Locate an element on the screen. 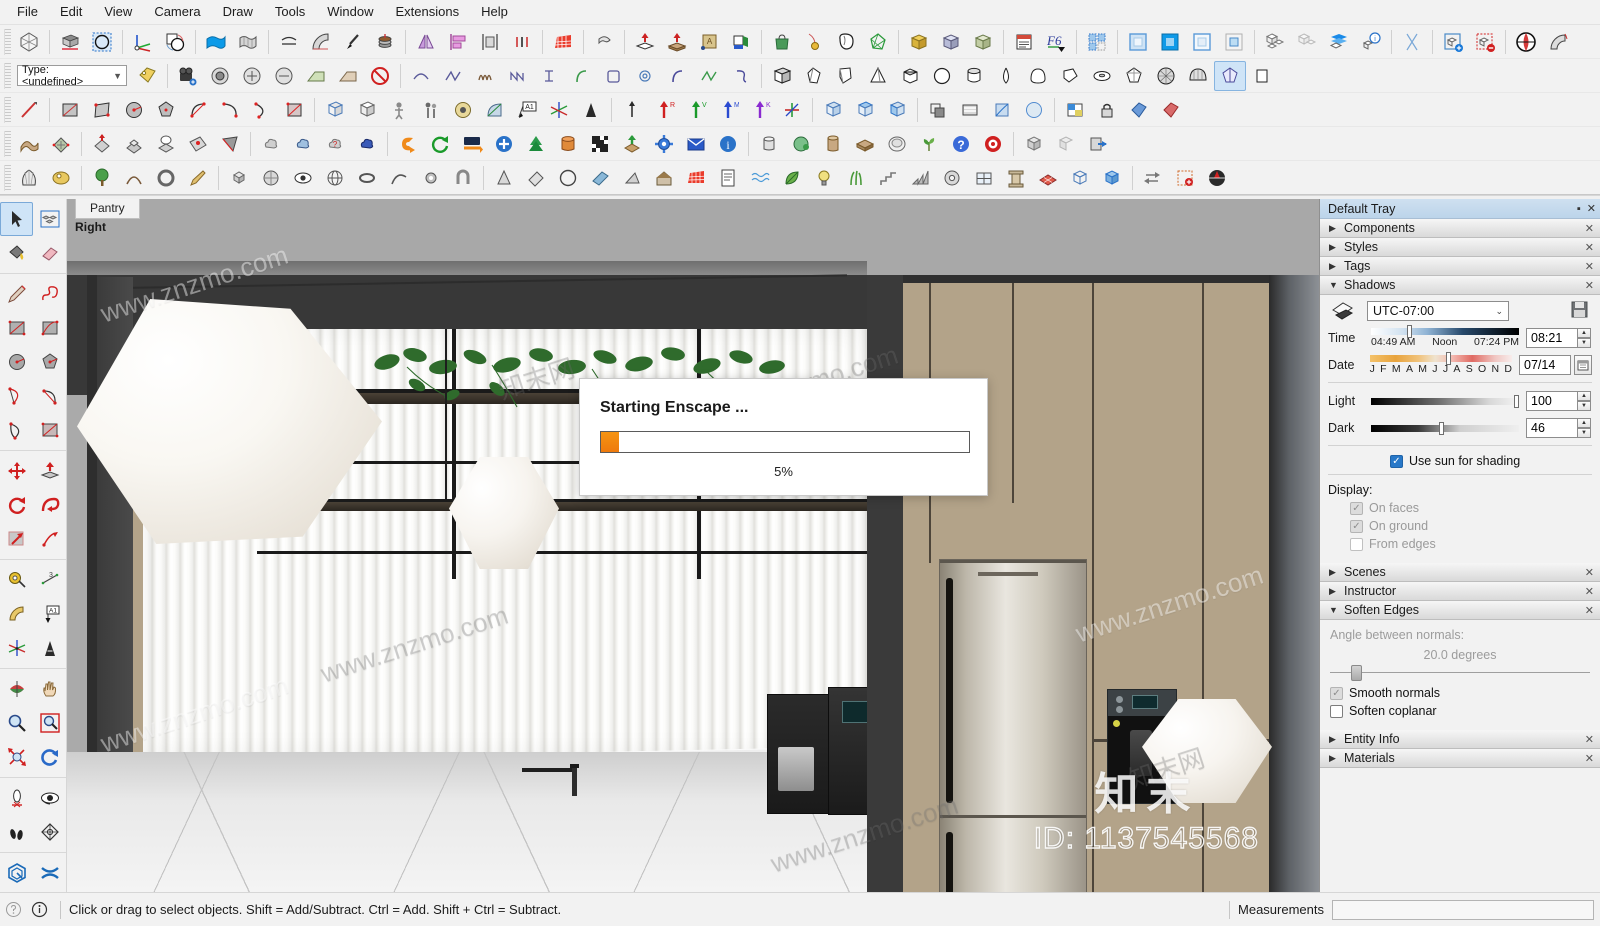  arrow-blue-icon: M is located at coordinates (728, 110).